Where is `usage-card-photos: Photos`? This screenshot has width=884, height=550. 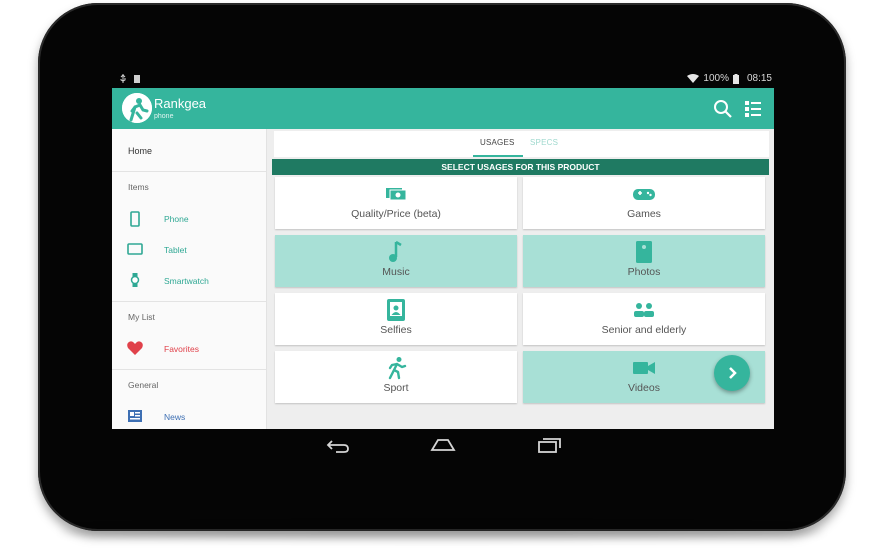
usage-card-photos: Photos is located at coordinates (644, 261).